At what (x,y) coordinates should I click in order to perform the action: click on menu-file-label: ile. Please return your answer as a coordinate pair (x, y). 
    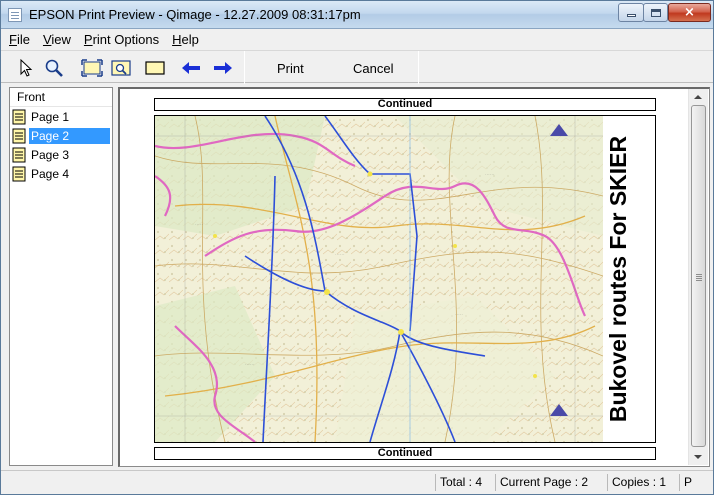
    Looking at the image, I should click on (23, 39).